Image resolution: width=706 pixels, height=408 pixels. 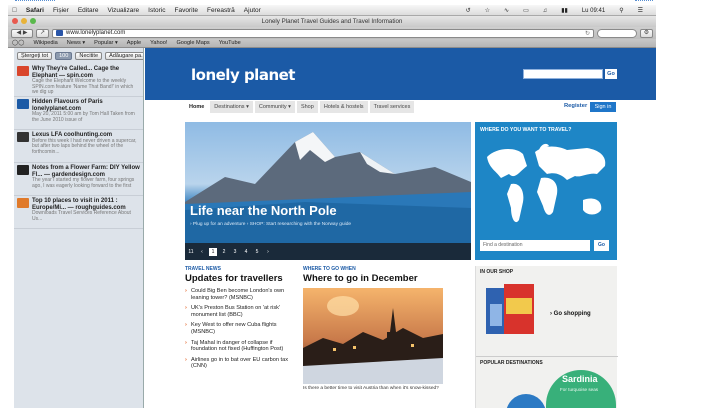 What do you see at coordinates (640, 10) in the screenshot?
I see `notification-icon: ☰` at bounding box center [640, 10].